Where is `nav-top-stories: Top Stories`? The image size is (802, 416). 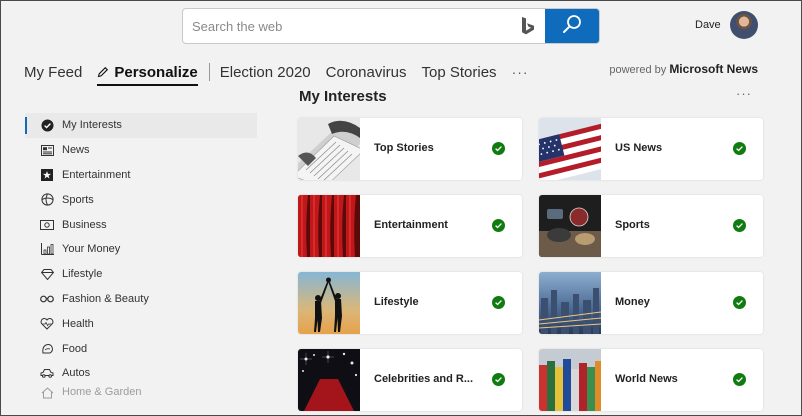
nav-top-stories: Top Stories is located at coordinates (459, 72).